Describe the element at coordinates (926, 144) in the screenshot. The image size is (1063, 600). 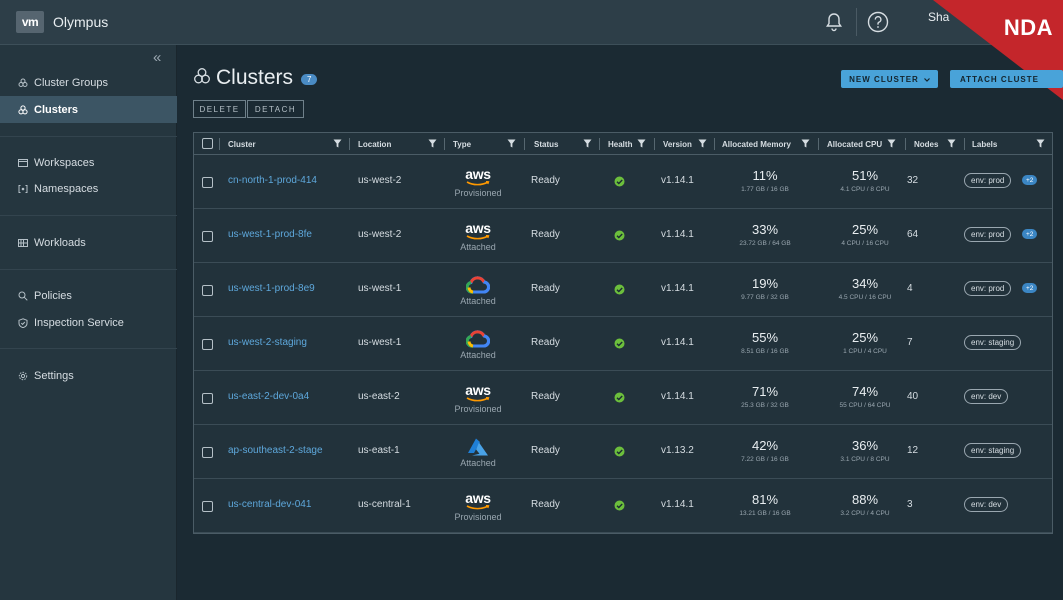
I see `column-header-nodes: Nodes` at that location.